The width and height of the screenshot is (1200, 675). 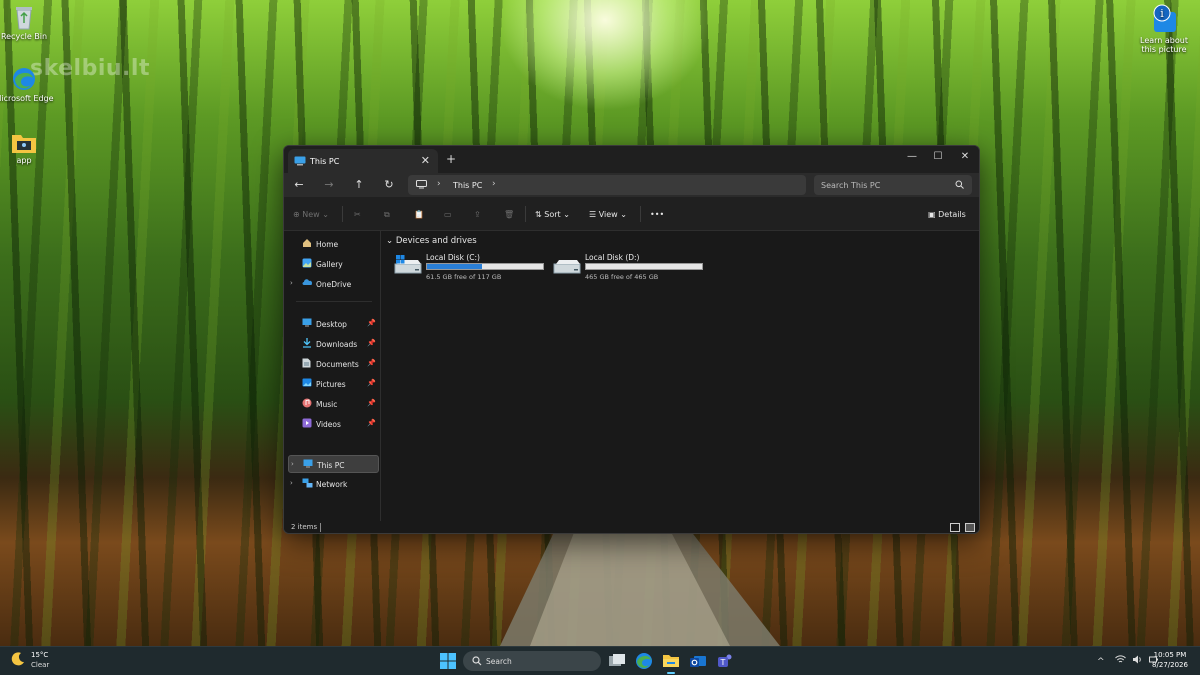 What do you see at coordinates (509, 215) in the screenshot?
I see `delete-button: 🗑` at bounding box center [509, 215].